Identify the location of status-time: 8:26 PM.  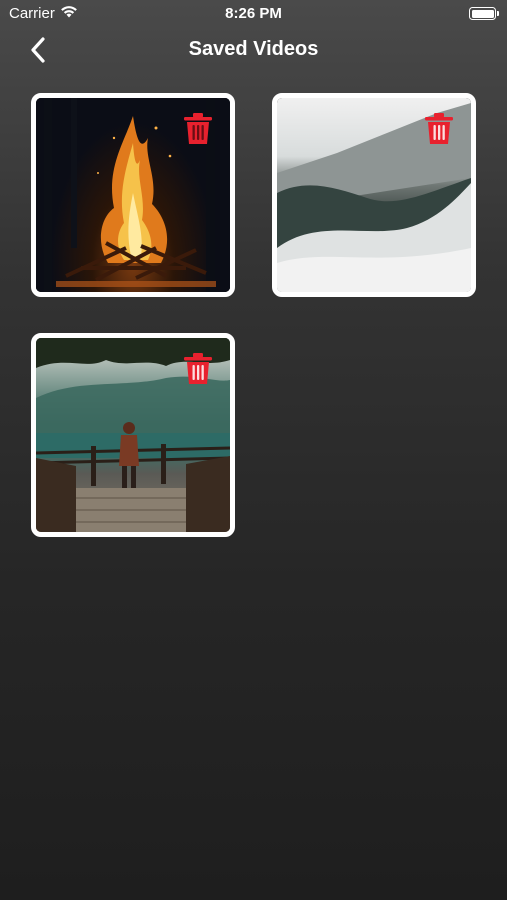
(253, 13).